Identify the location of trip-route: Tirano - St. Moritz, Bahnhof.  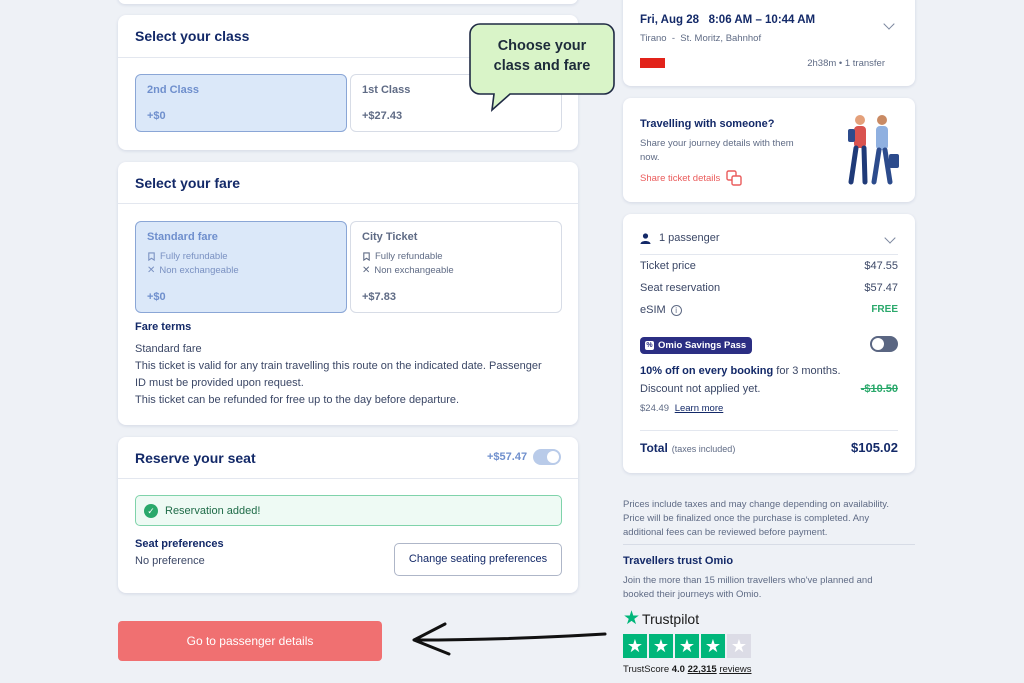
(701, 38).